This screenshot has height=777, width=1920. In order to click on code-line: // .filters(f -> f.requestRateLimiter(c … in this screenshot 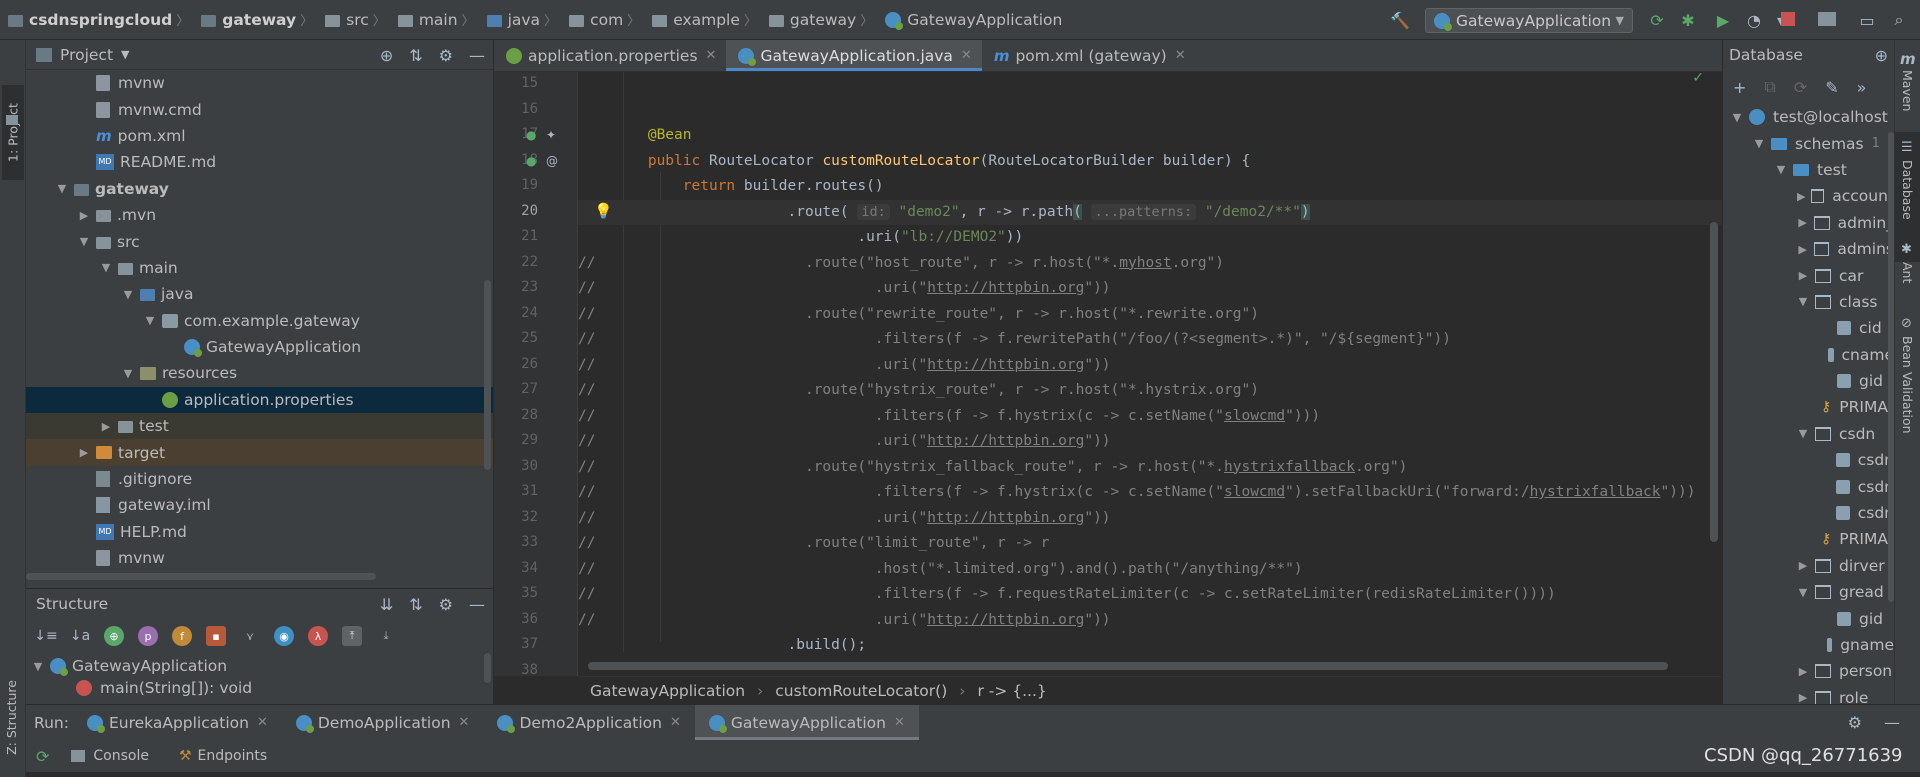, I will do `click(1067, 594)`.